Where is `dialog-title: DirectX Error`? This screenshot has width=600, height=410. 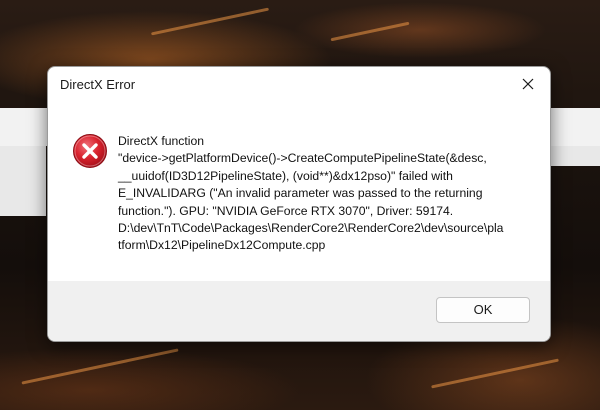 dialog-title: DirectX Error is located at coordinates (98, 84).